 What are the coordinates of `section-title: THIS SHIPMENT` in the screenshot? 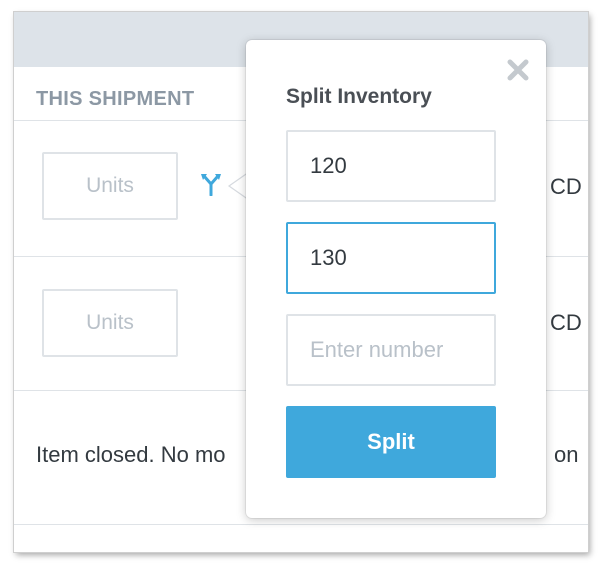 It's located at (115, 99).